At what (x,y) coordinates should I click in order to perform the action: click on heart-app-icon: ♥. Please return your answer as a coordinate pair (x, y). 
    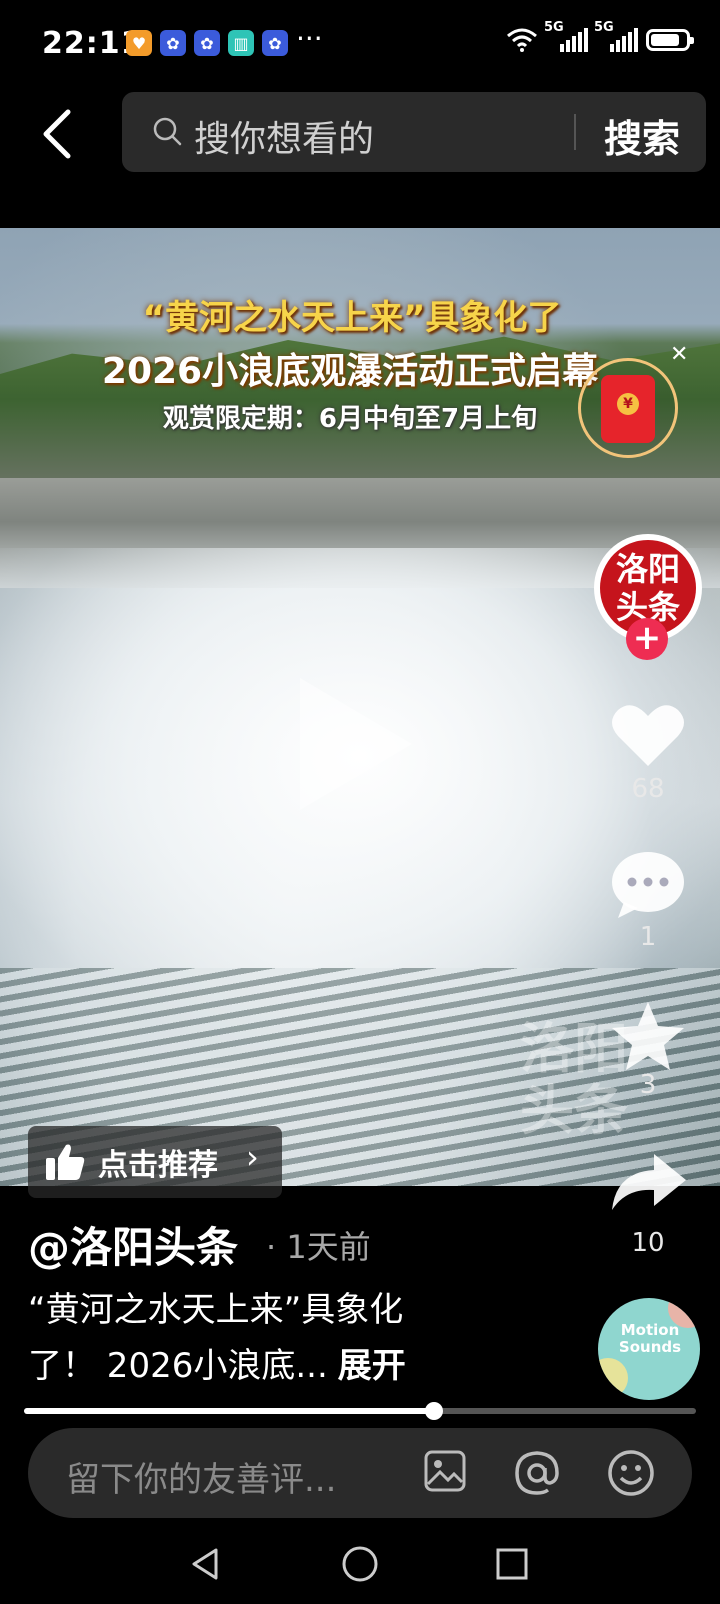
    Looking at the image, I should click on (139, 43).